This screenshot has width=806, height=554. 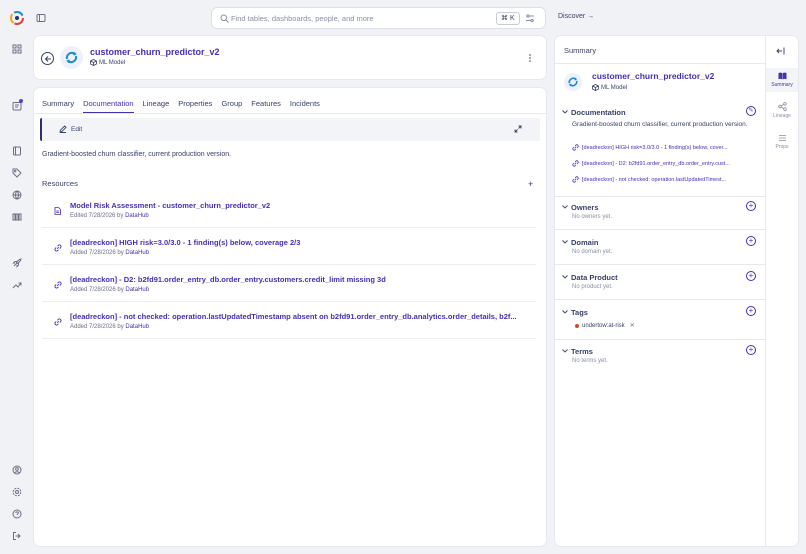 I want to click on resource-meta: Edited 7/28/2026 by DataHub, so click(x=109, y=216).